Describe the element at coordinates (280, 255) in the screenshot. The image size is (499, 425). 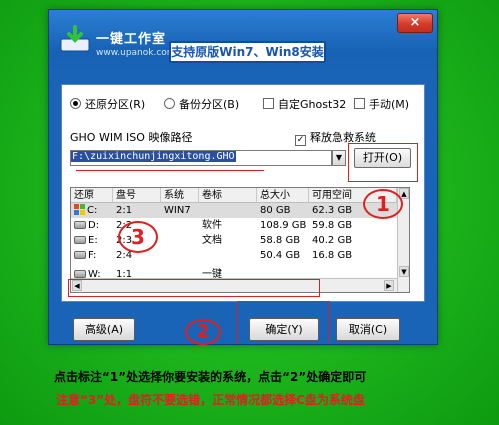
I see `total-size: 50.4 GB` at that location.